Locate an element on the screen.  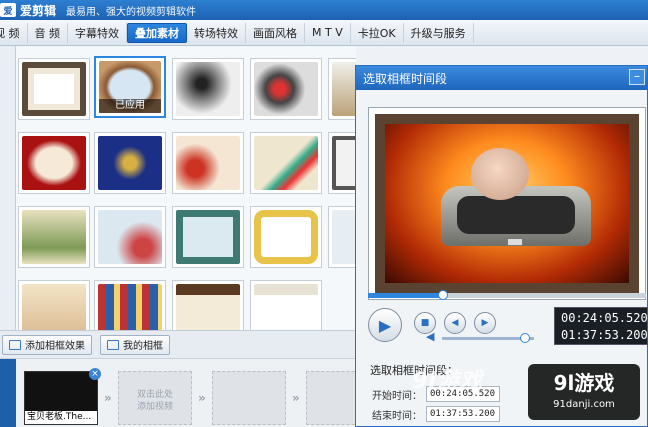
tab-upgrade-service: 升级与服务 is located at coordinates (439, 32).